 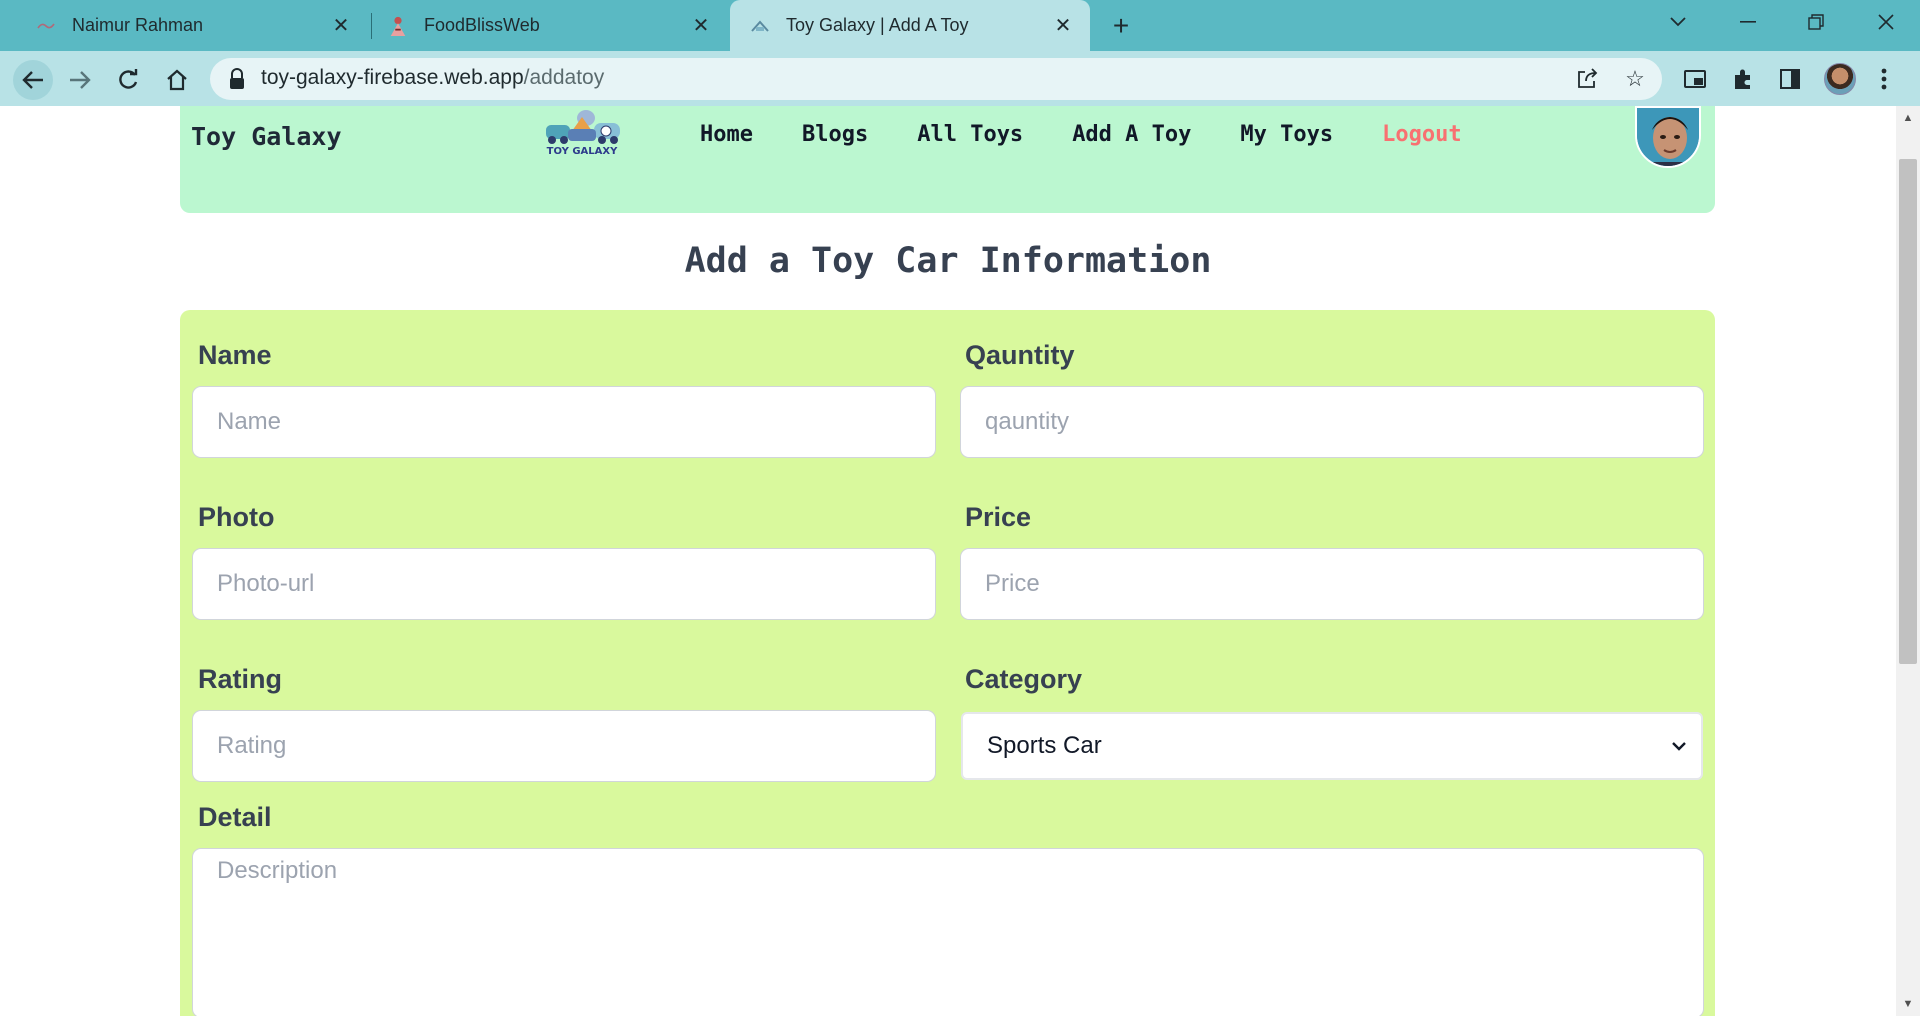 I want to click on category-selected-value: Sports Car, so click(x=1044, y=745).